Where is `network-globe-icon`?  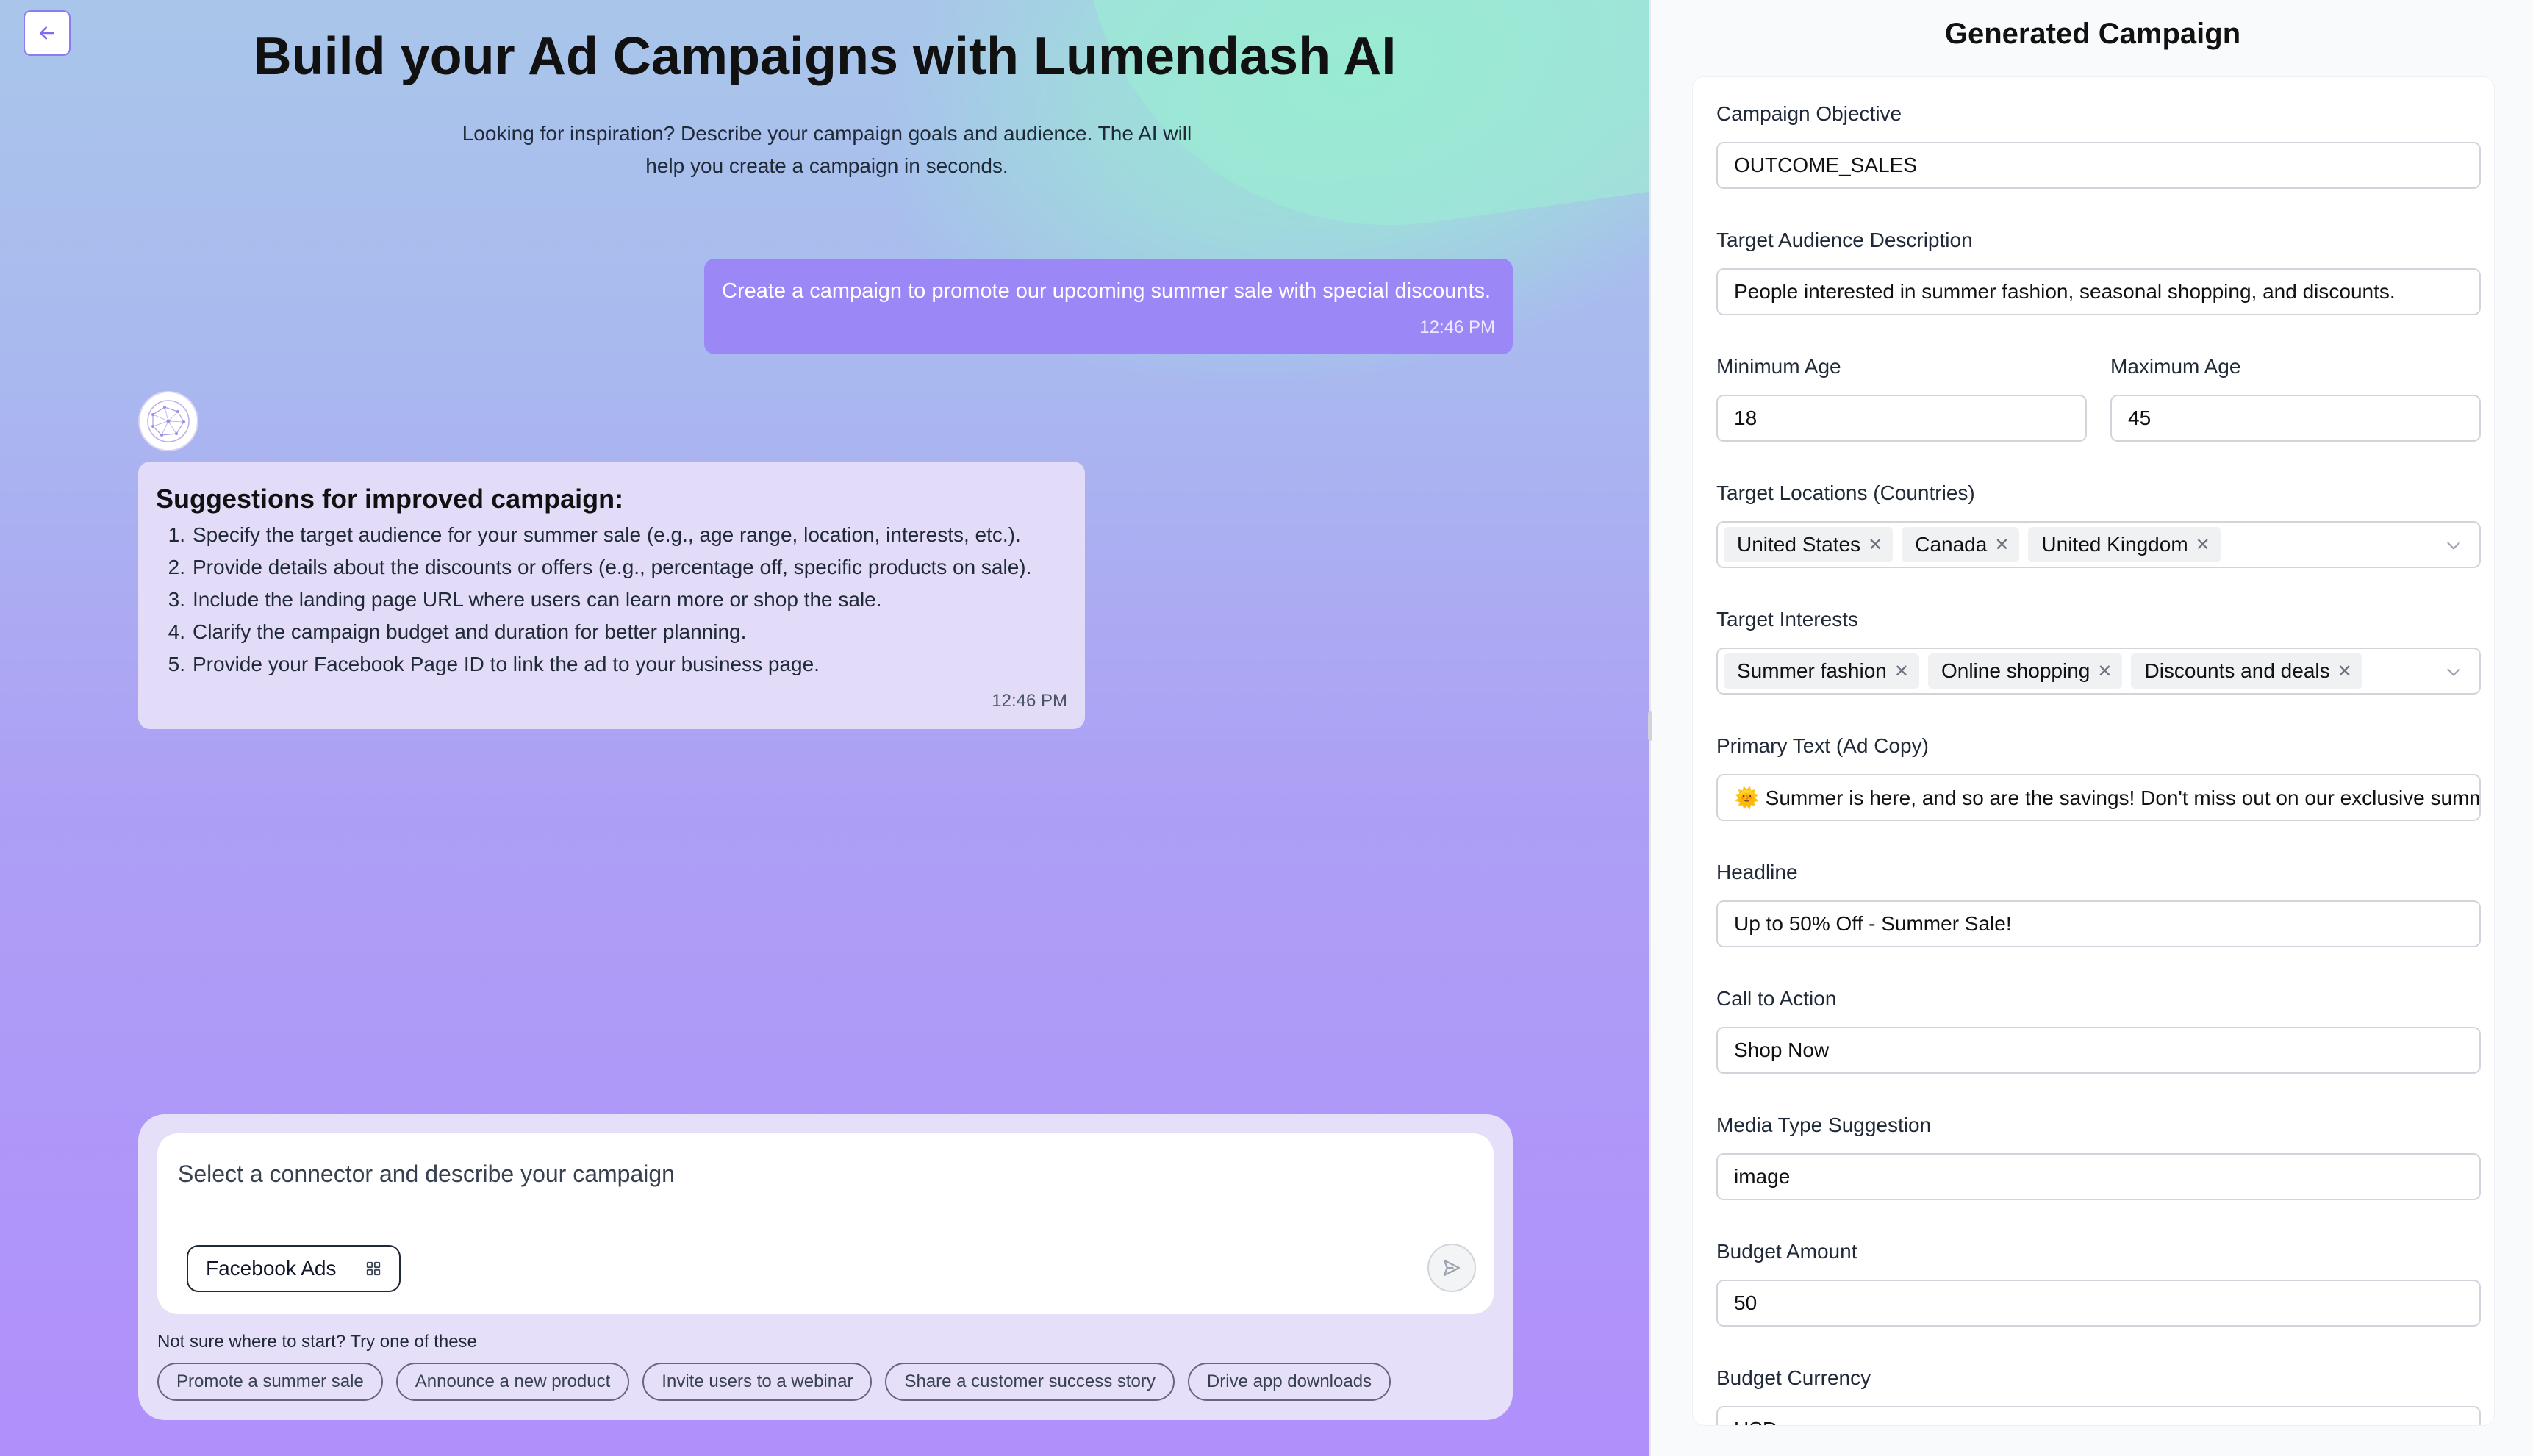 network-globe-icon is located at coordinates (168, 421).